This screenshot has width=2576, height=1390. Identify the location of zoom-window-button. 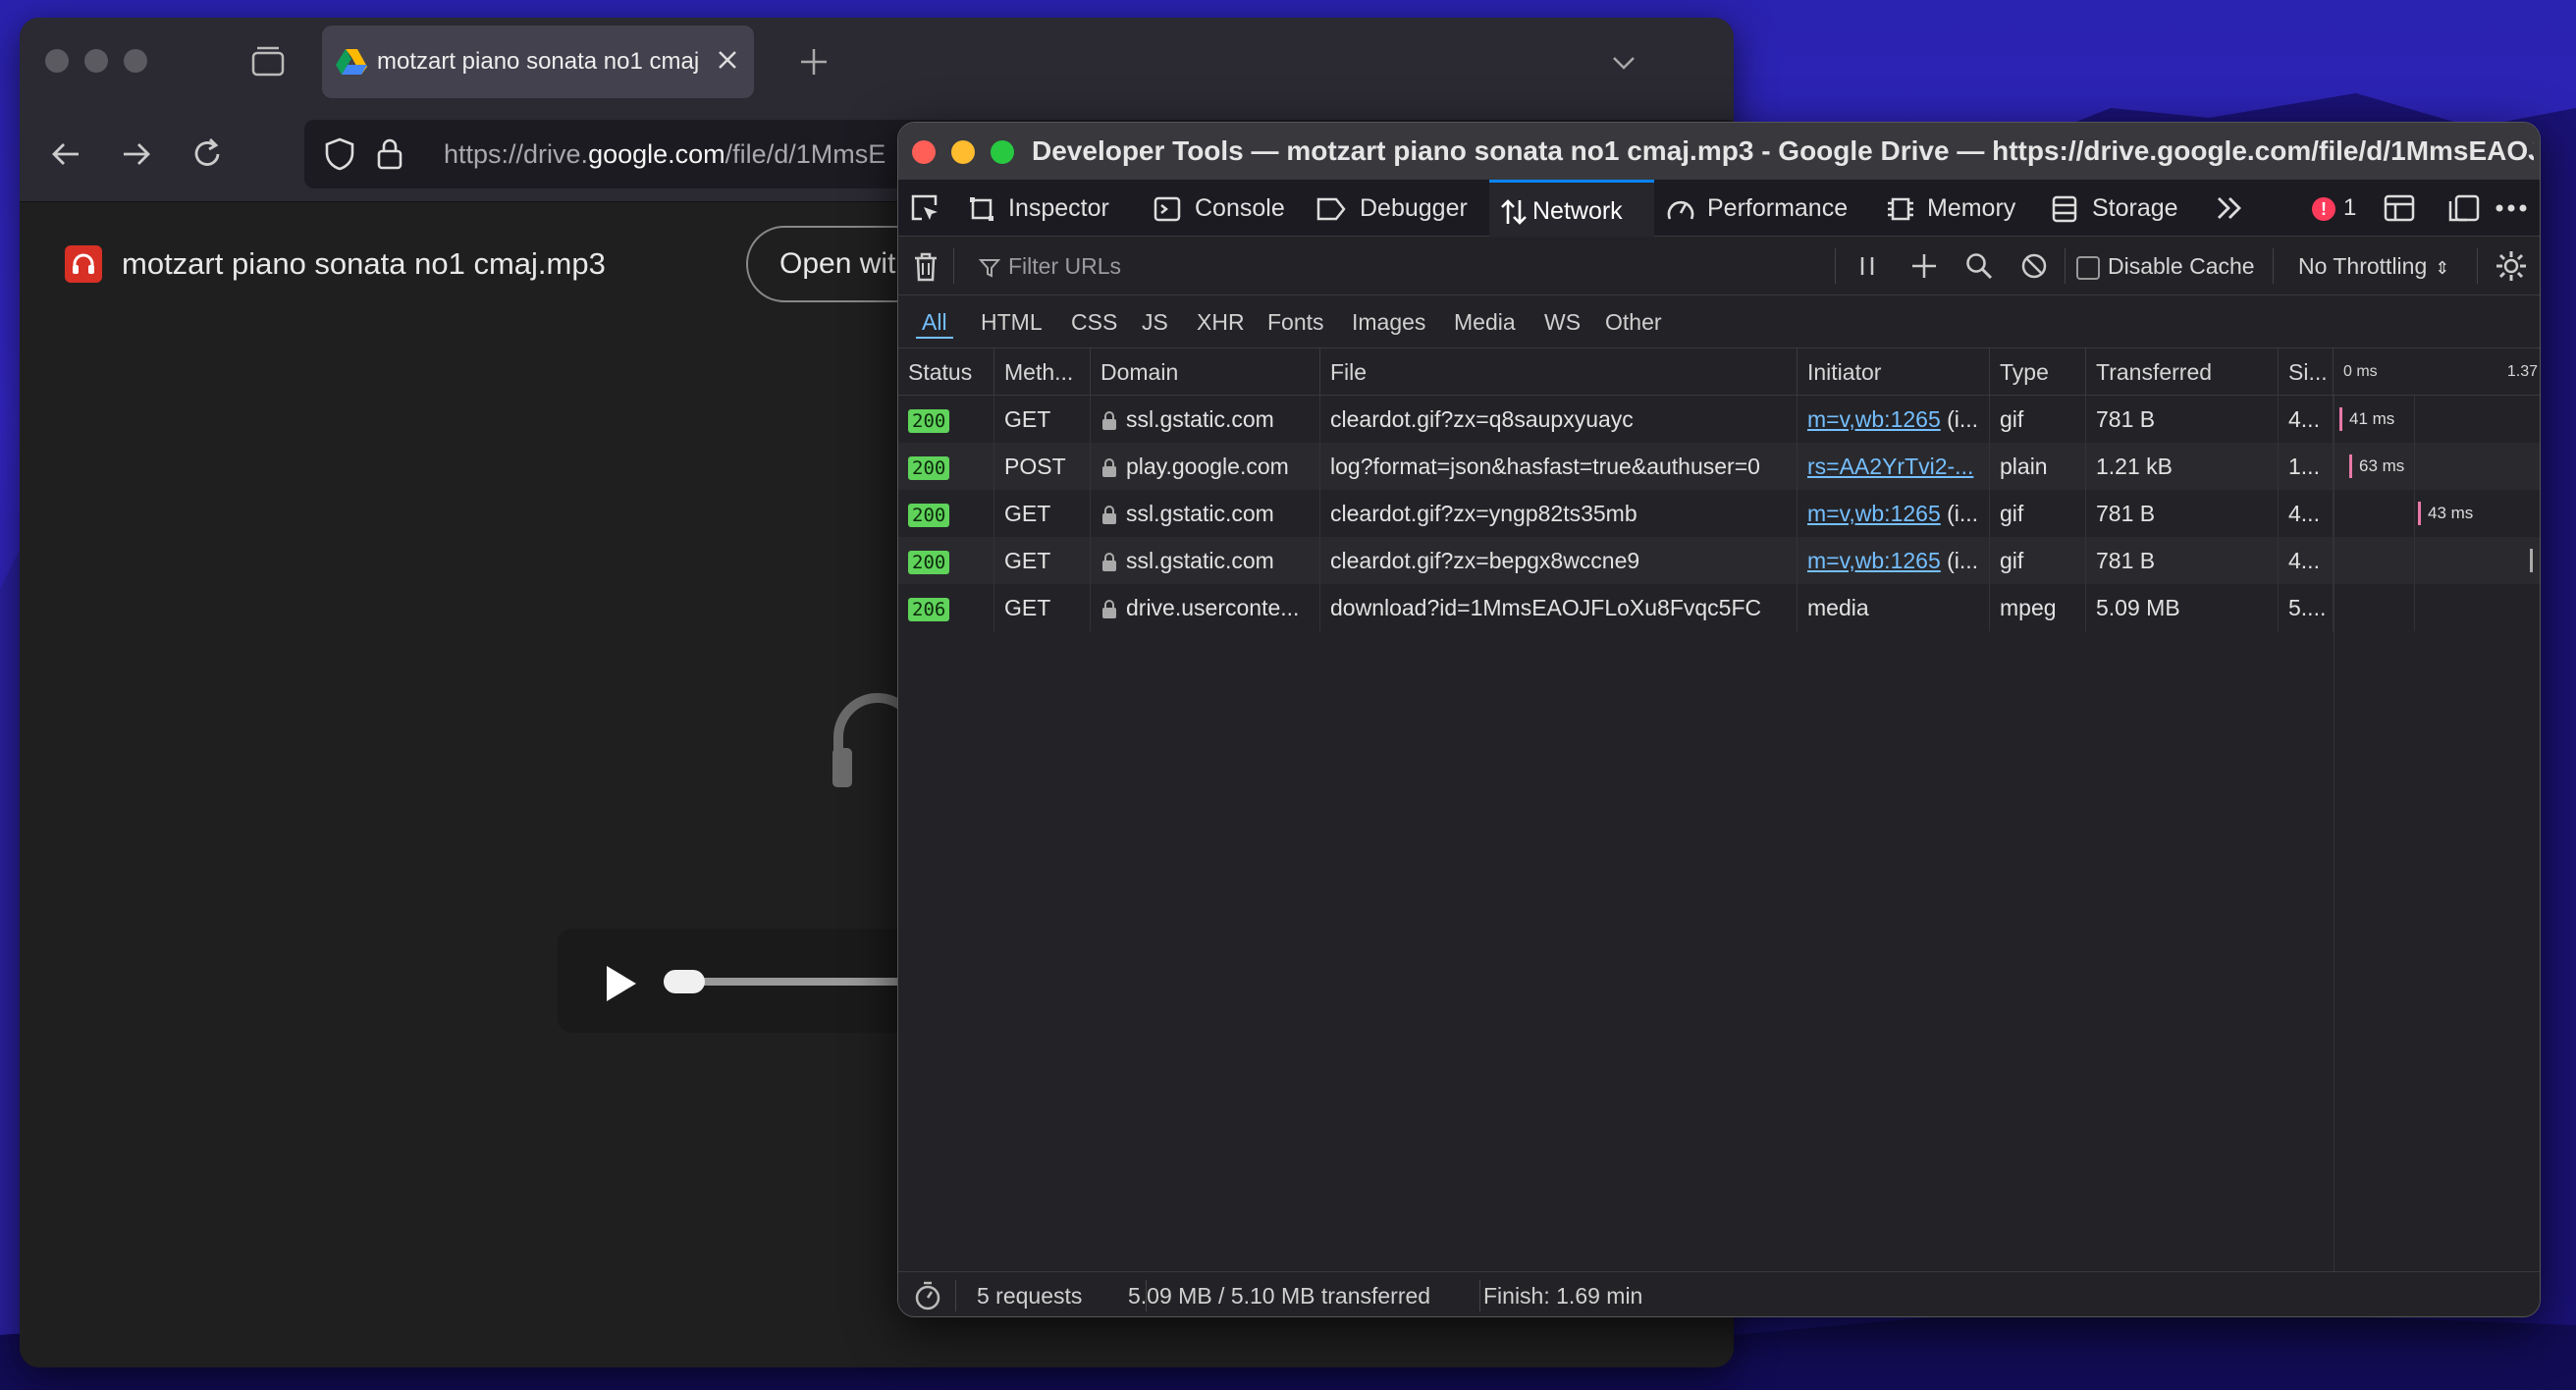
(135, 61).